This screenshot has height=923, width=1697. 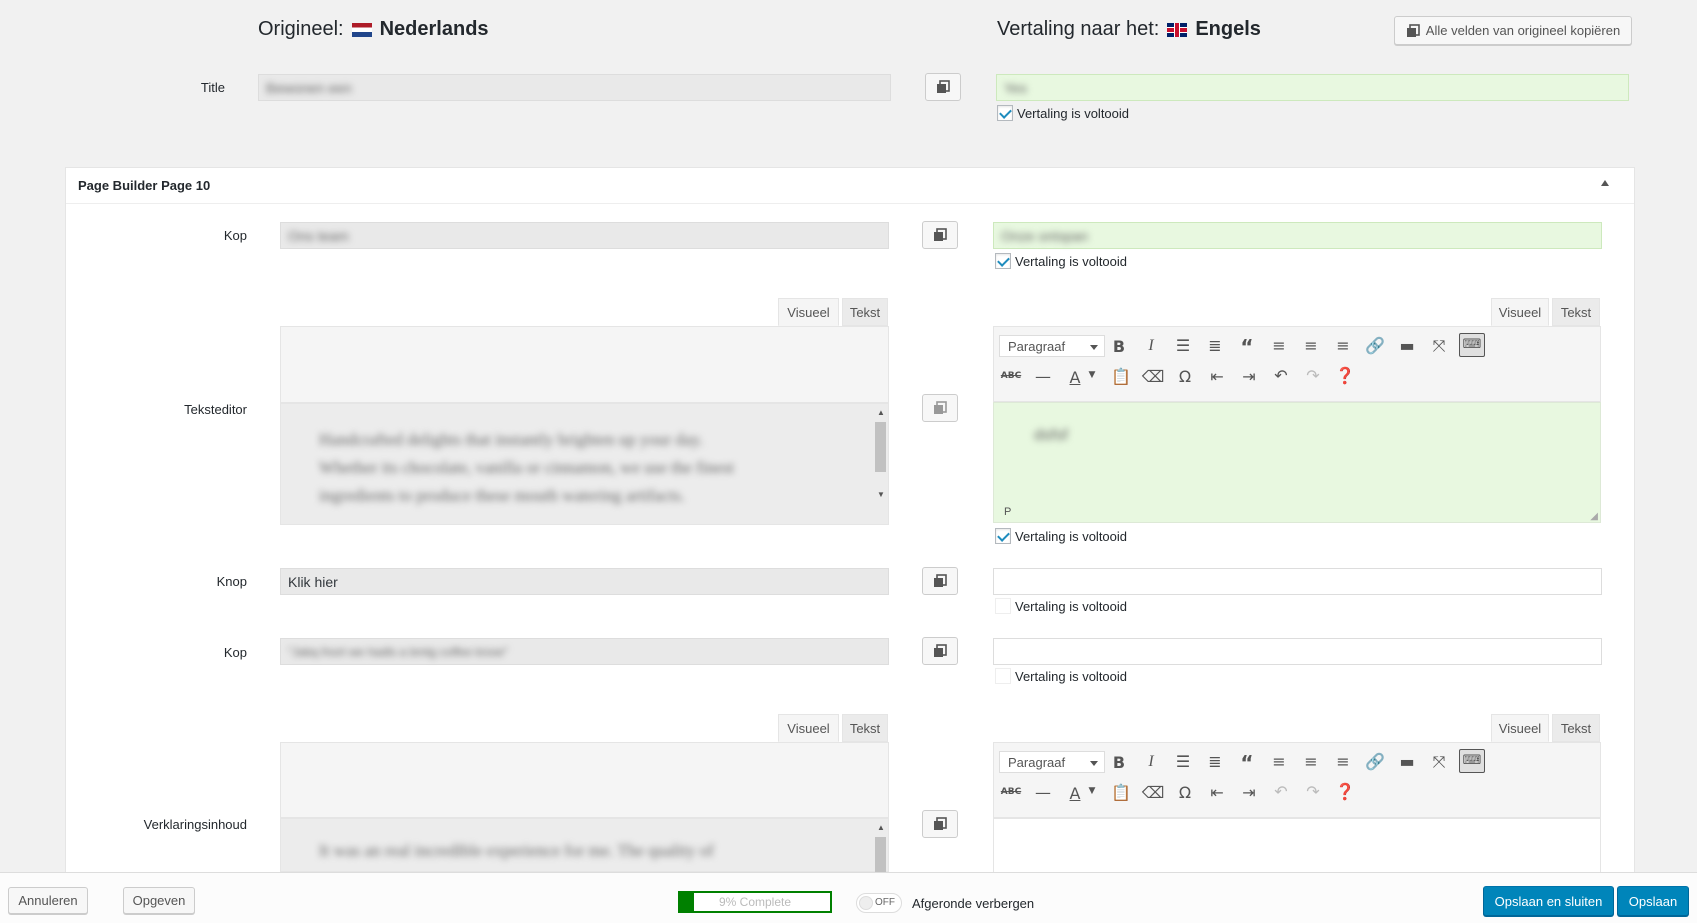 I want to click on knop-complete-checkbox: Vertaling is voltooid, so click(x=1061, y=606).